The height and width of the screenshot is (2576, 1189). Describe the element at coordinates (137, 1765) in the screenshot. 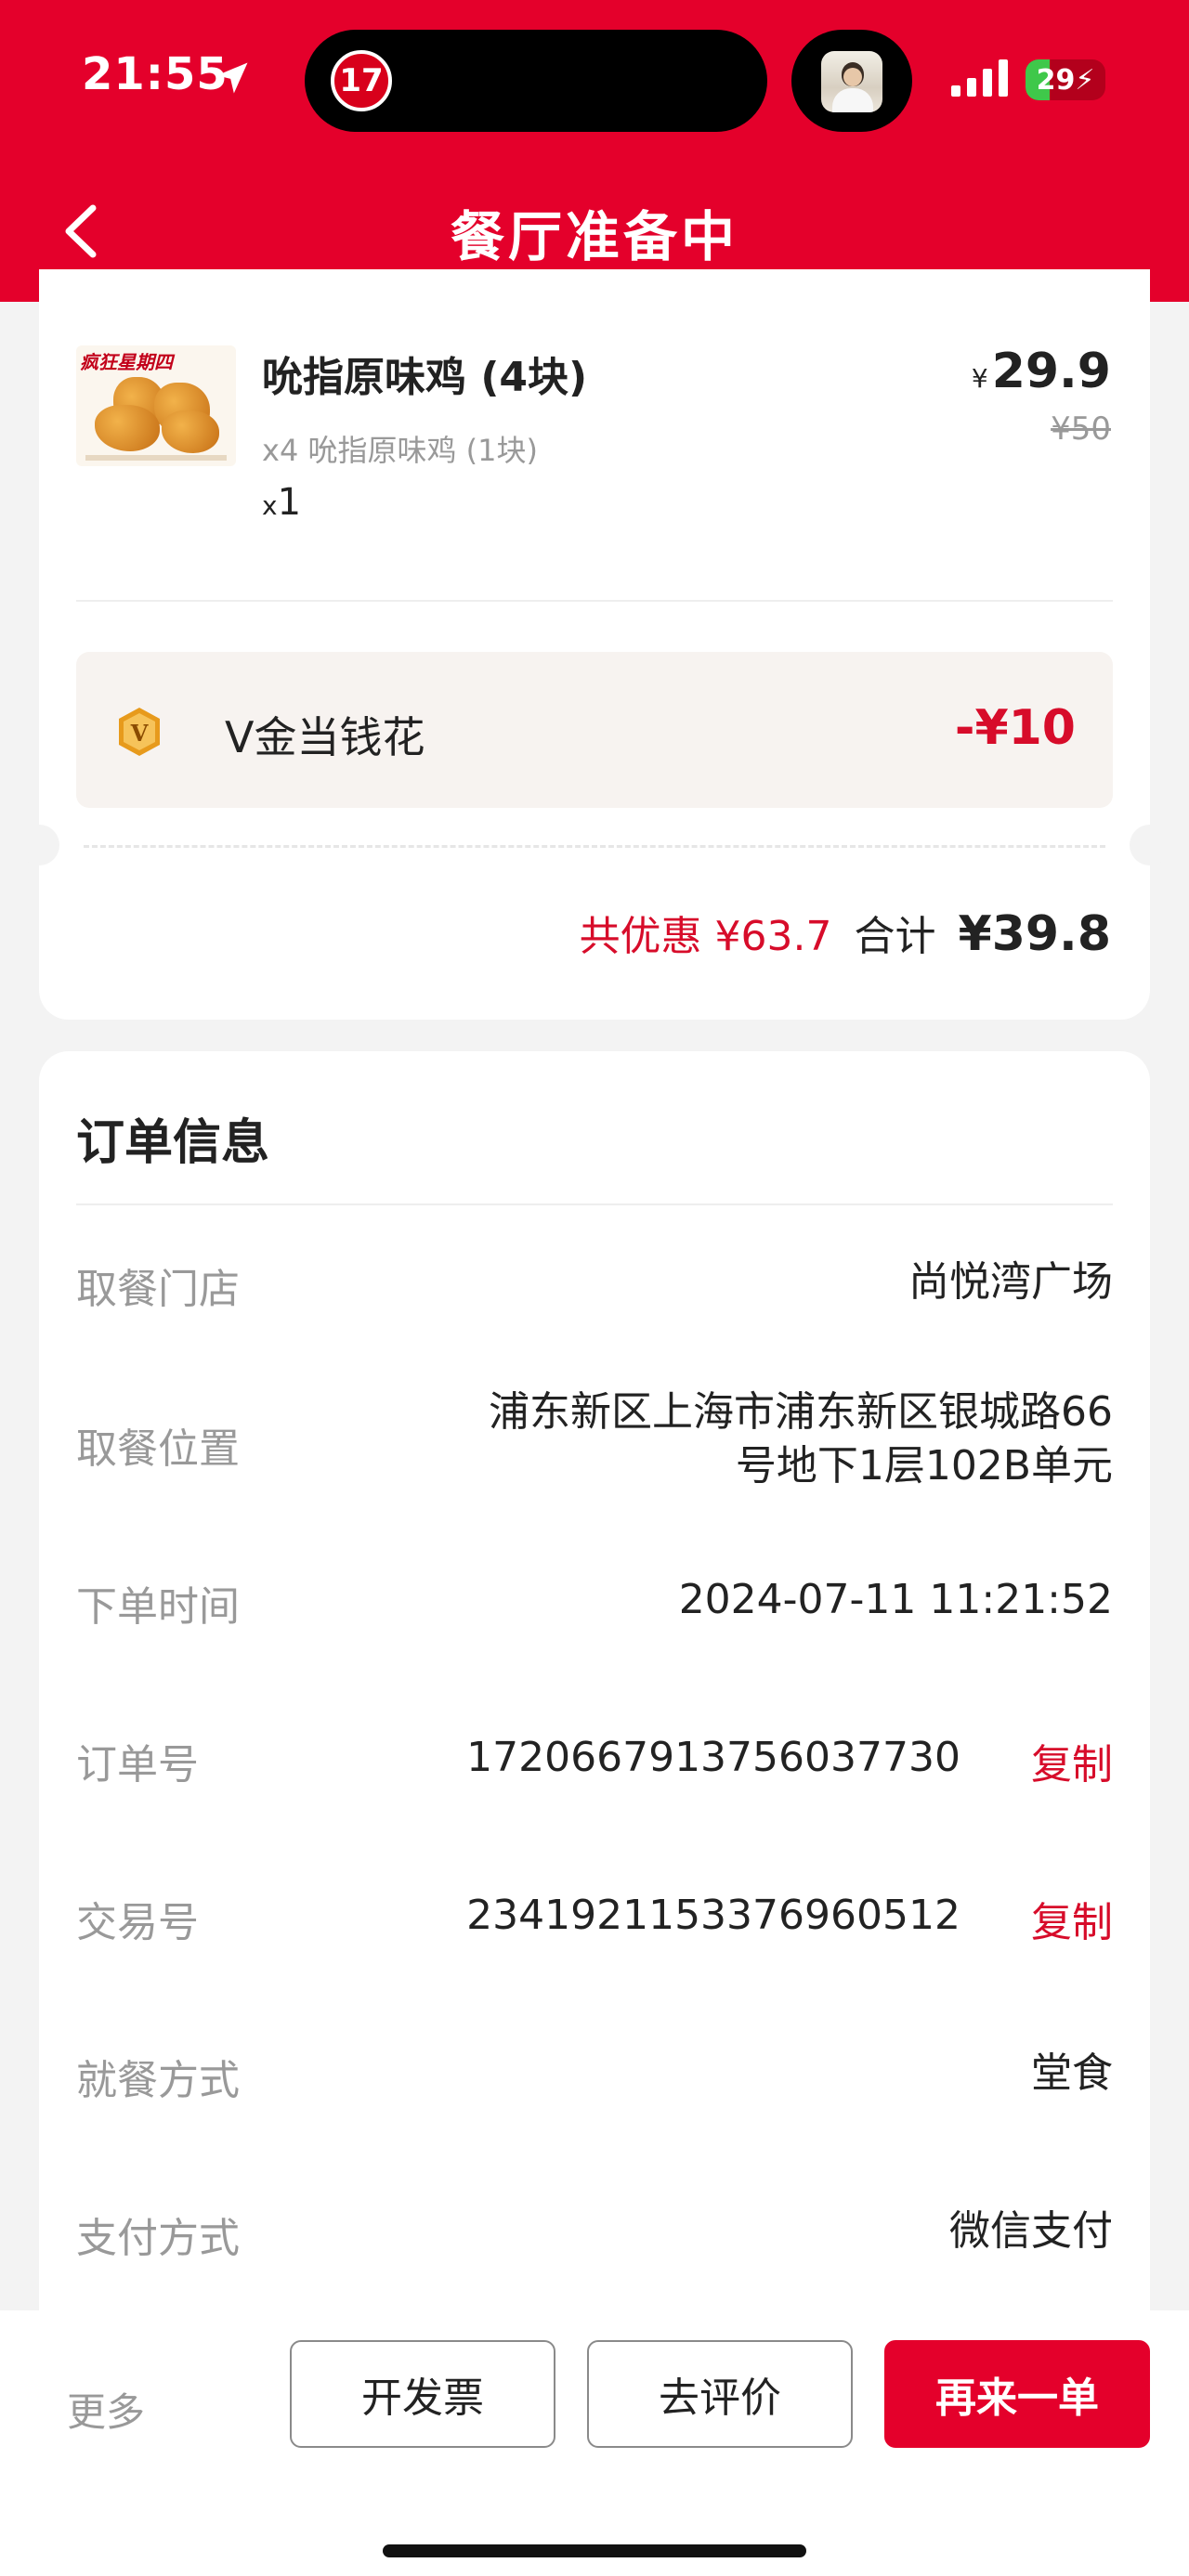

I see `info-label: 订单号` at that location.